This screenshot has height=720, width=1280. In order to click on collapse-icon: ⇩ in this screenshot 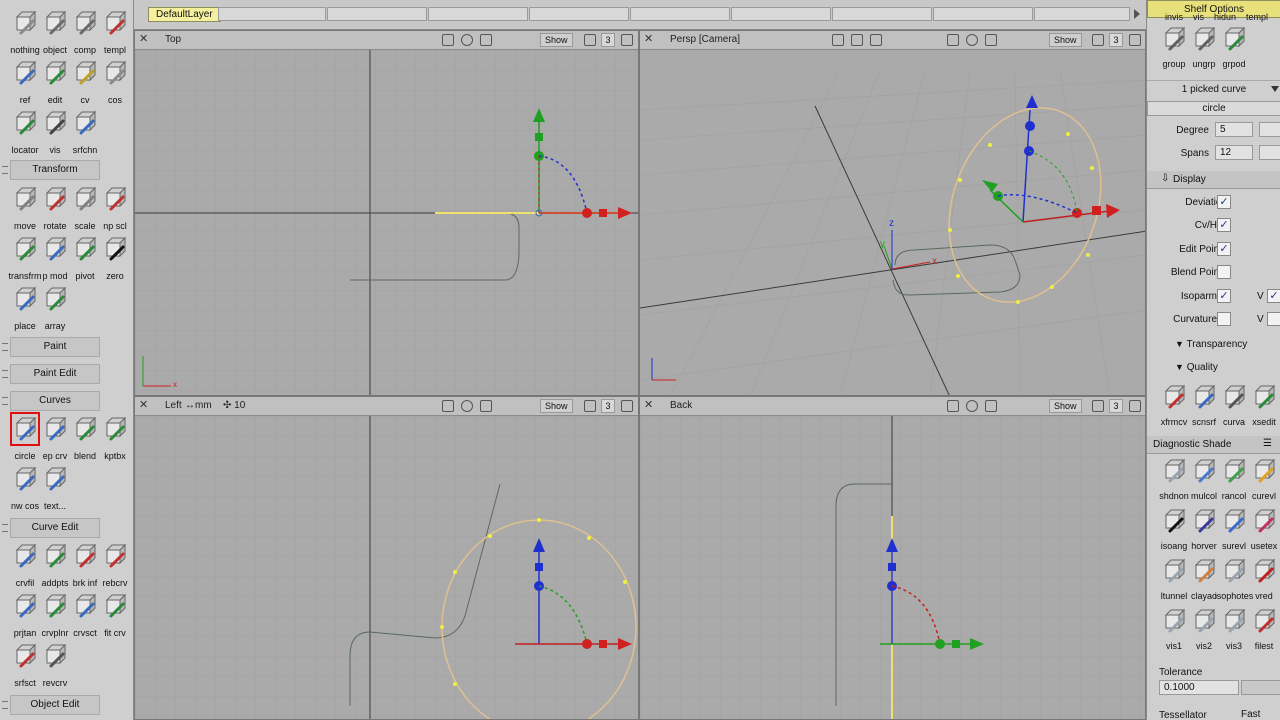, I will do `click(1165, 178)`.